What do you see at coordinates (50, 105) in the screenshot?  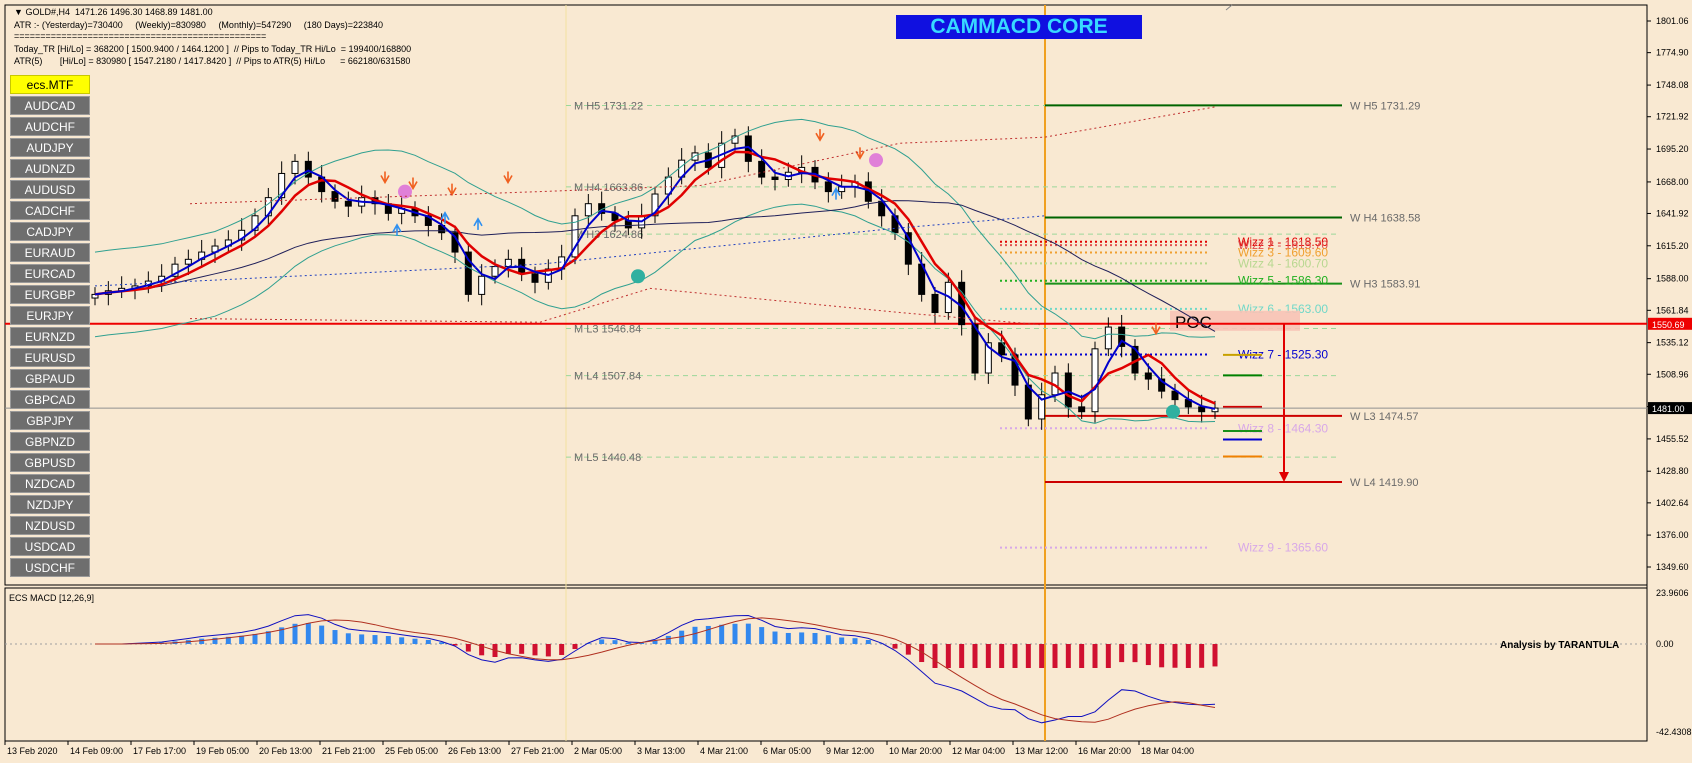 I see `symbol-button-audcad: AUDCAD` at bounding box center [50, 105].